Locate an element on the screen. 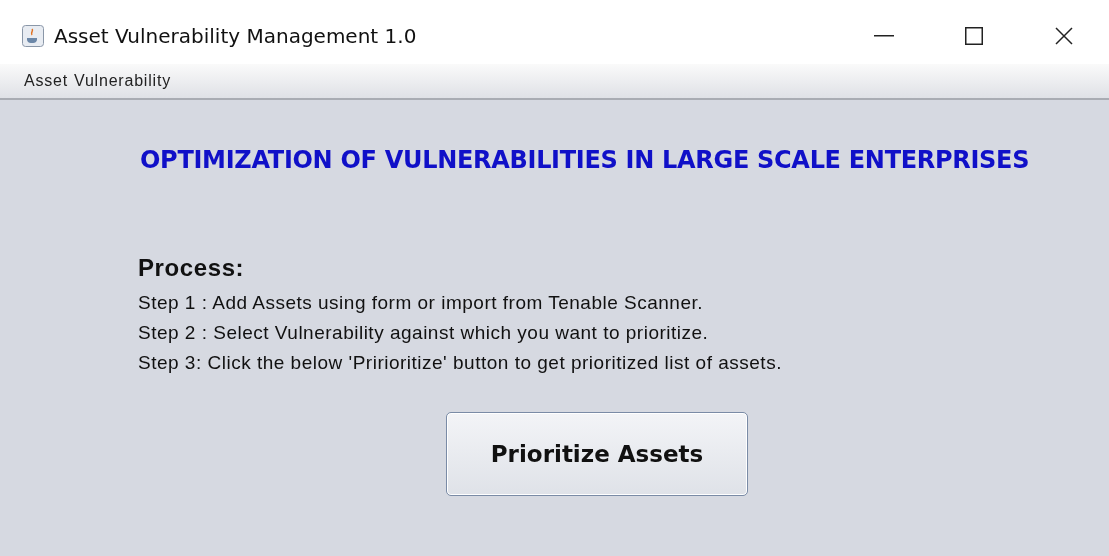 The width and height of the screenshot is (1109, 556). process-step: Step 2 : Select Vulnerability against which you want to prioritize. is located at coordinates (423, 333).